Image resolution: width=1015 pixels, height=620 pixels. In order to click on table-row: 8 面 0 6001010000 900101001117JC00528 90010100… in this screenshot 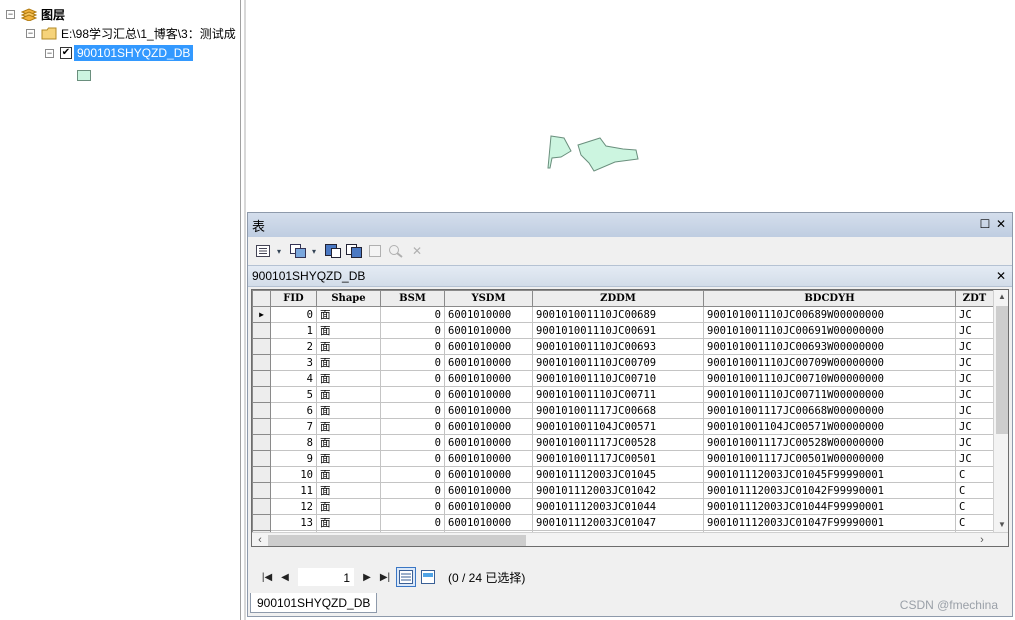, I will do `click(623, 442)`.